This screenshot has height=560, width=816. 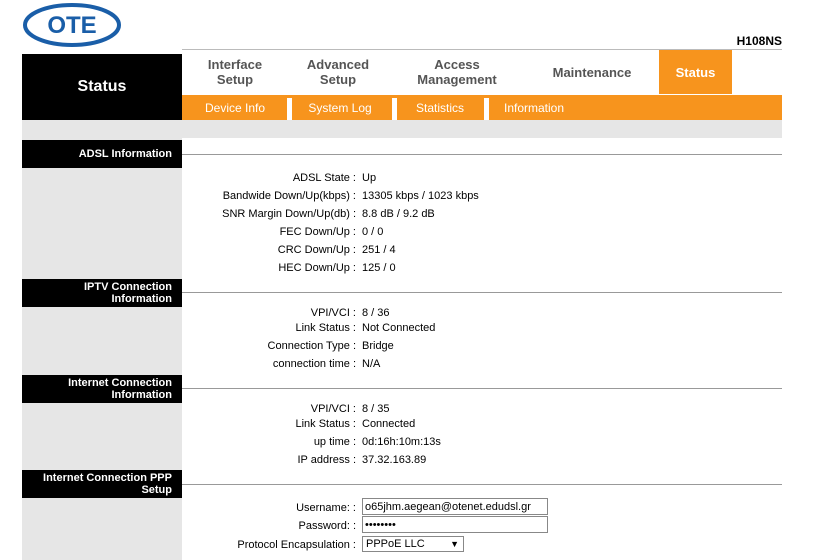 What do you see at coordinates (457, 72) in the screenshot?
I see `tab-access-management: Access Management` at bounding box center [457, 72].